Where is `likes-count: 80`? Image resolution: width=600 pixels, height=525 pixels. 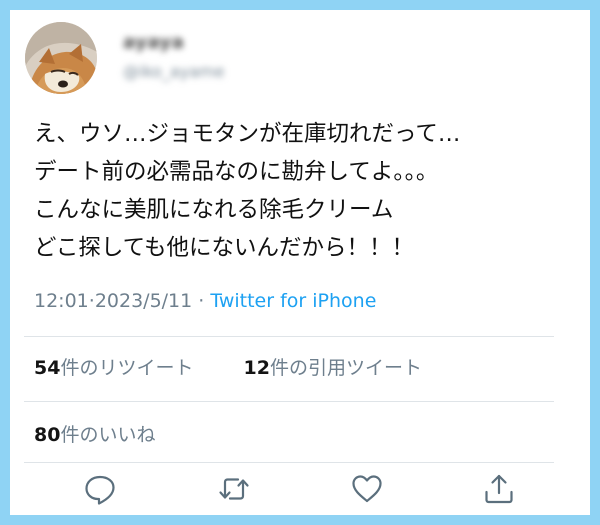 likes-count: 80 is located at coordinates (47, 435).